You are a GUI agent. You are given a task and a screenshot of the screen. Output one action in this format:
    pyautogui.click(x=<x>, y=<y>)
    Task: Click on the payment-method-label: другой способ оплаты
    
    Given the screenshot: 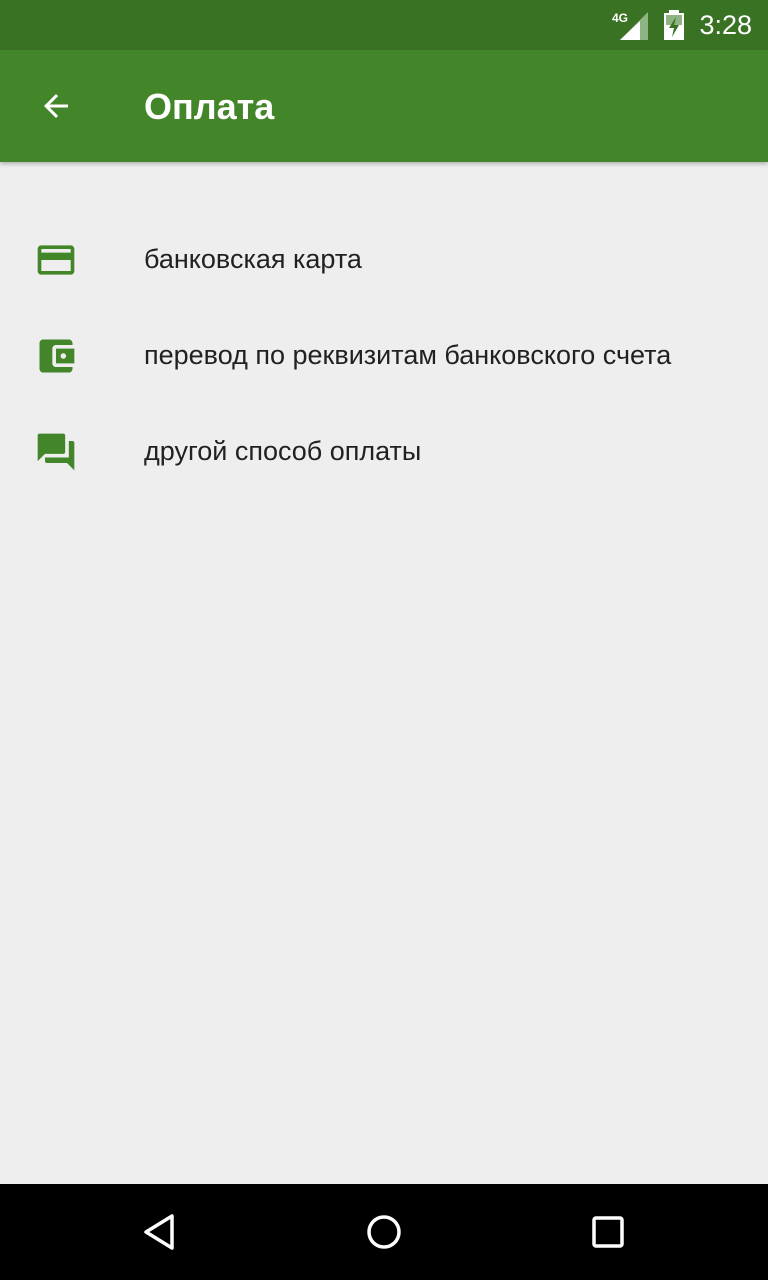 What is the action you would take?
    pyautogui.click(x=283, y=451)
    